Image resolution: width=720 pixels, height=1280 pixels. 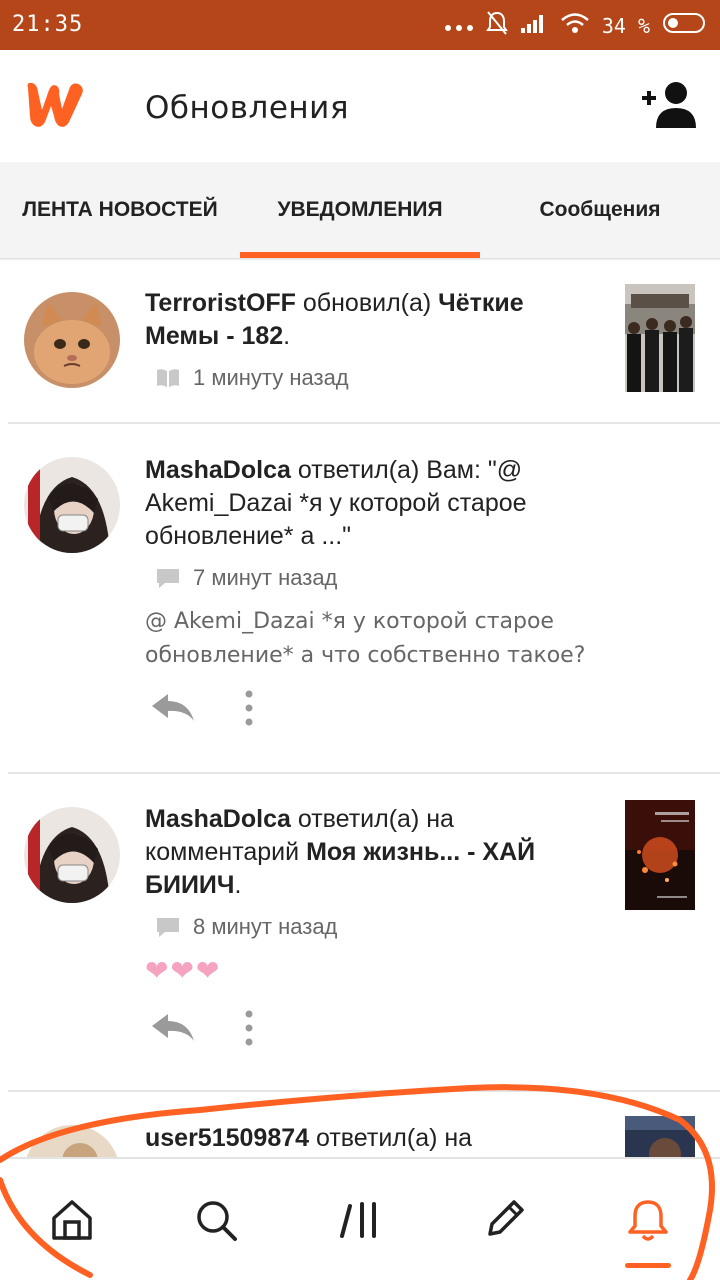 What do you see at coordinates (360, 106) in the screenshot?
I see `app-bar: Обновления` at bounding box center [360, 106].